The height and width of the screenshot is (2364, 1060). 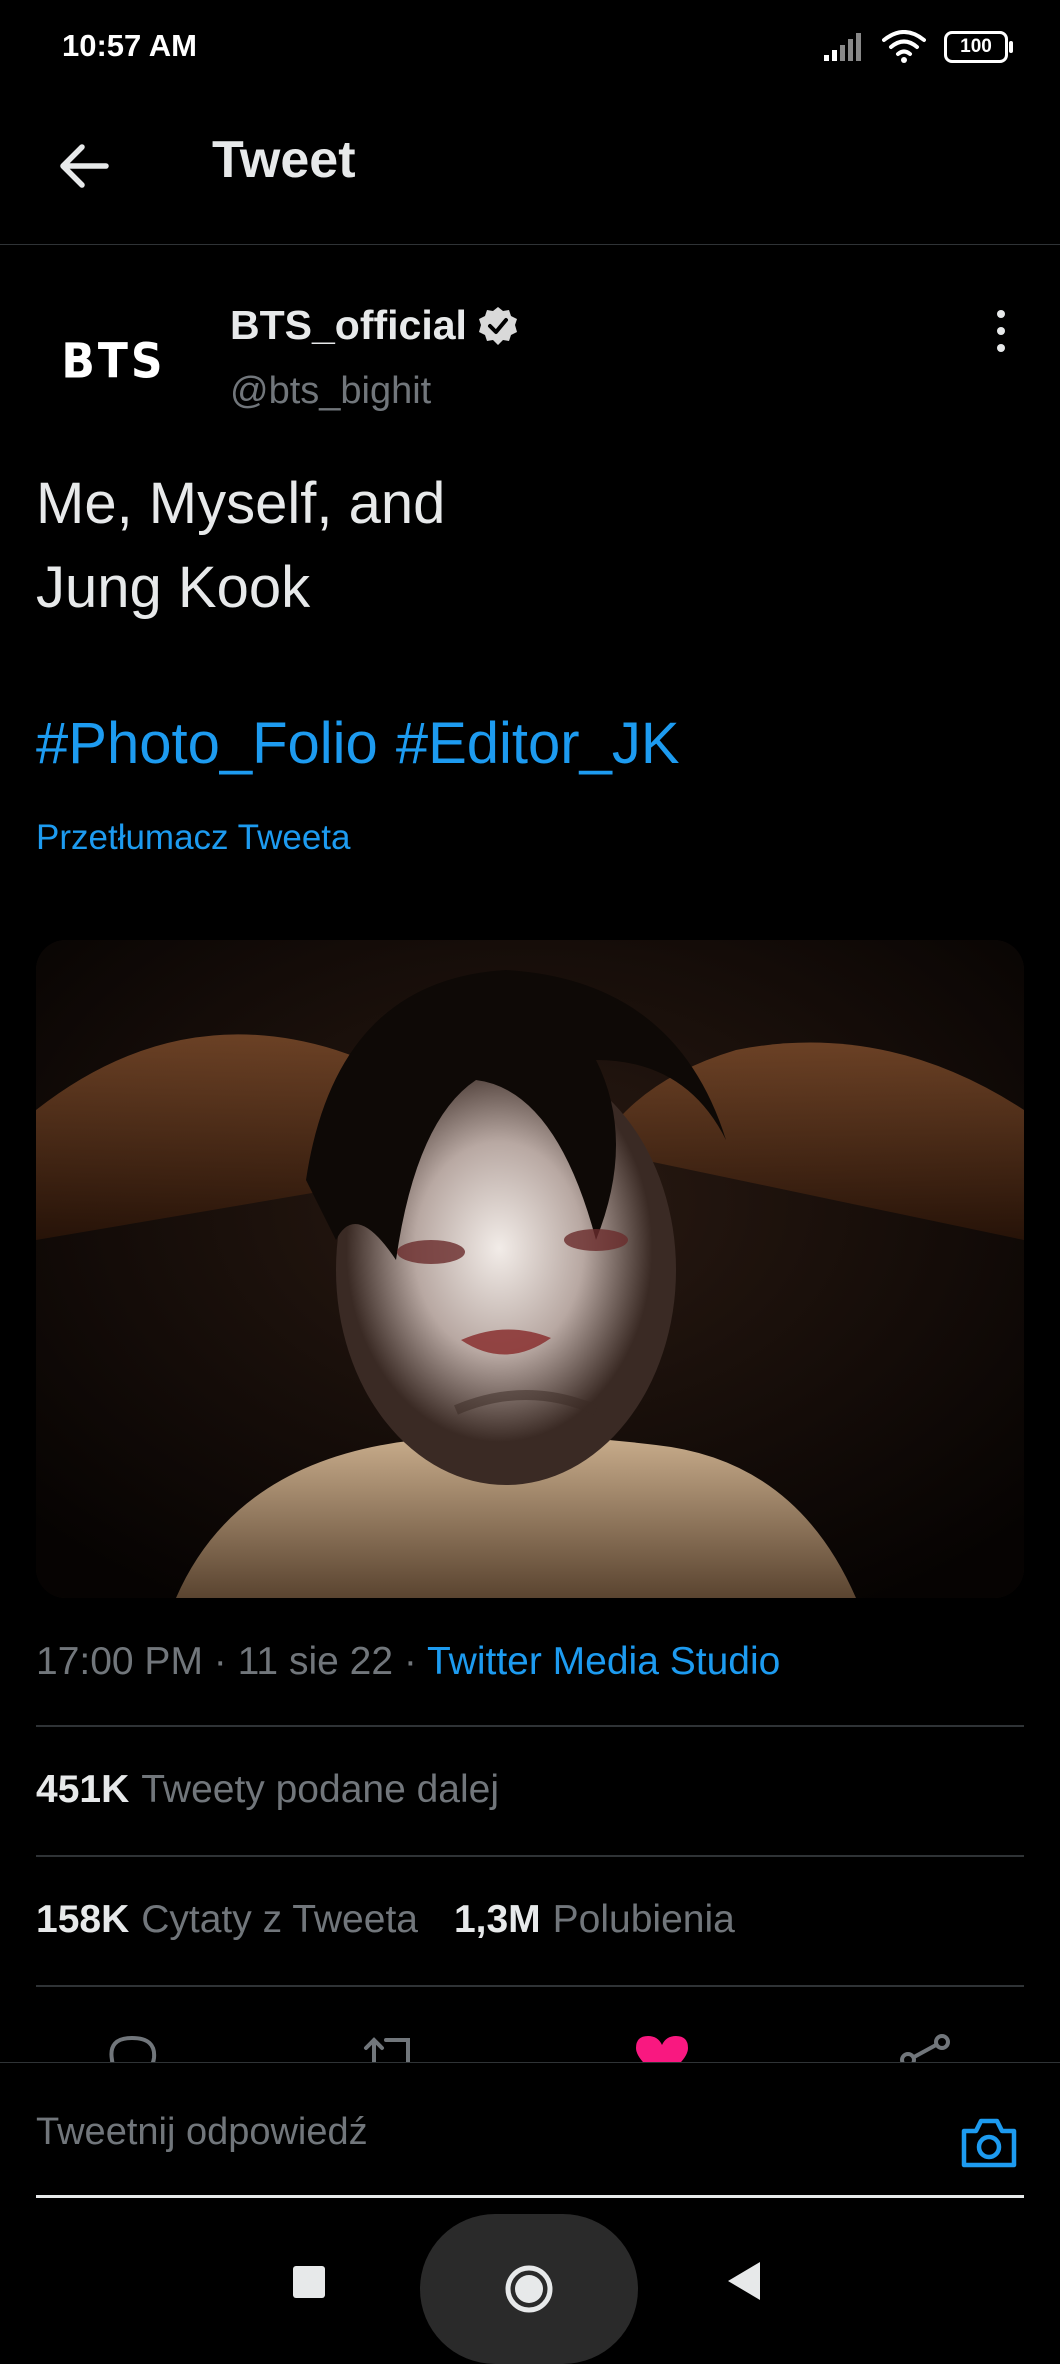 What do you see at coordinates (530, 172) in the screenshot?
I see `top-app-bar: Tweet` at bounding box center [530, 172].